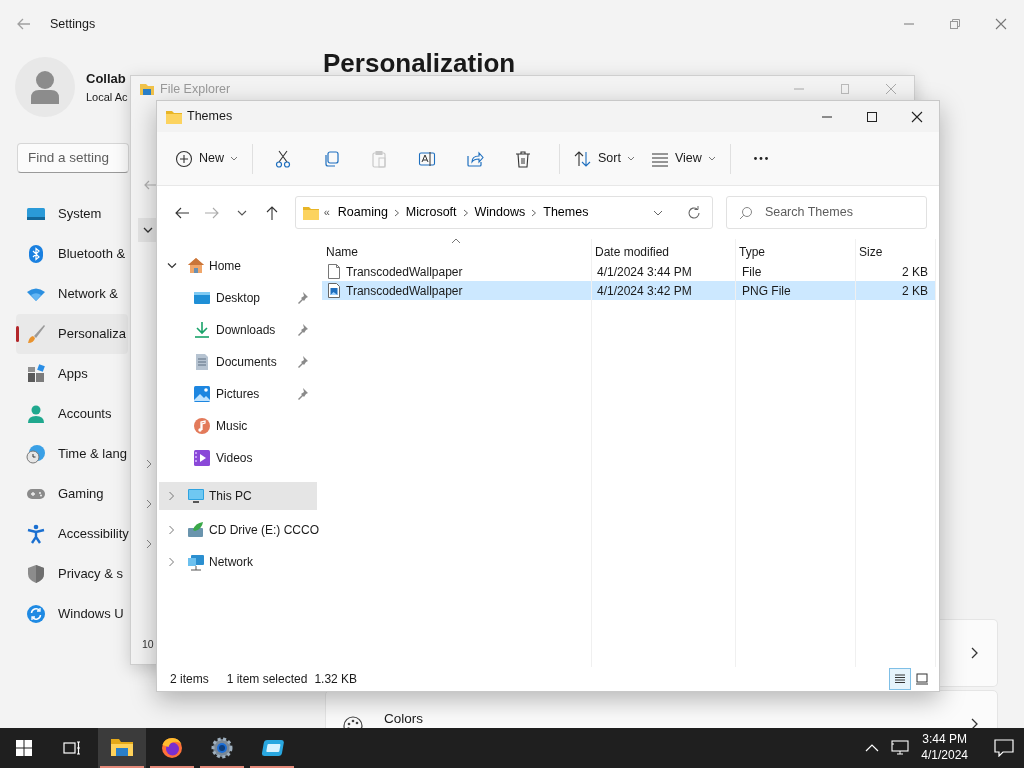  I want to click on scissors-icon, so click(283, 158).